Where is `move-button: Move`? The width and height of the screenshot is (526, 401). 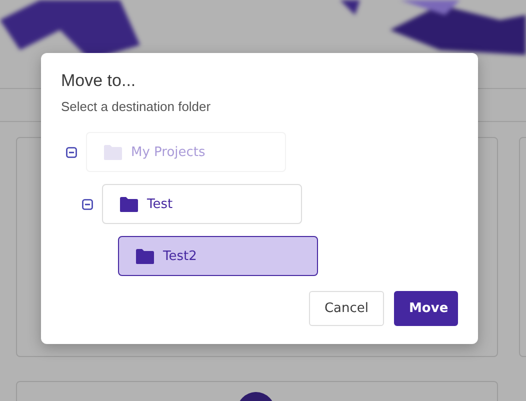
move-button: Move is located at coordinates (426, 308).